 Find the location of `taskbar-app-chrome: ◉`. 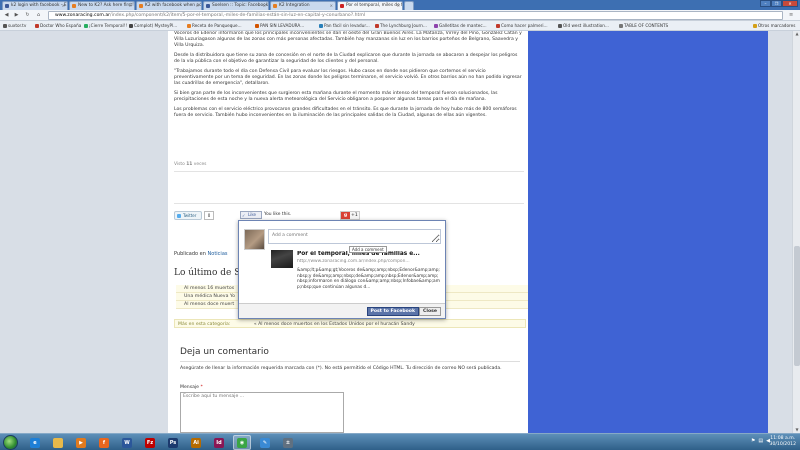

taskbar-app-chrome: ◉ is located at coordinates (242, 442).